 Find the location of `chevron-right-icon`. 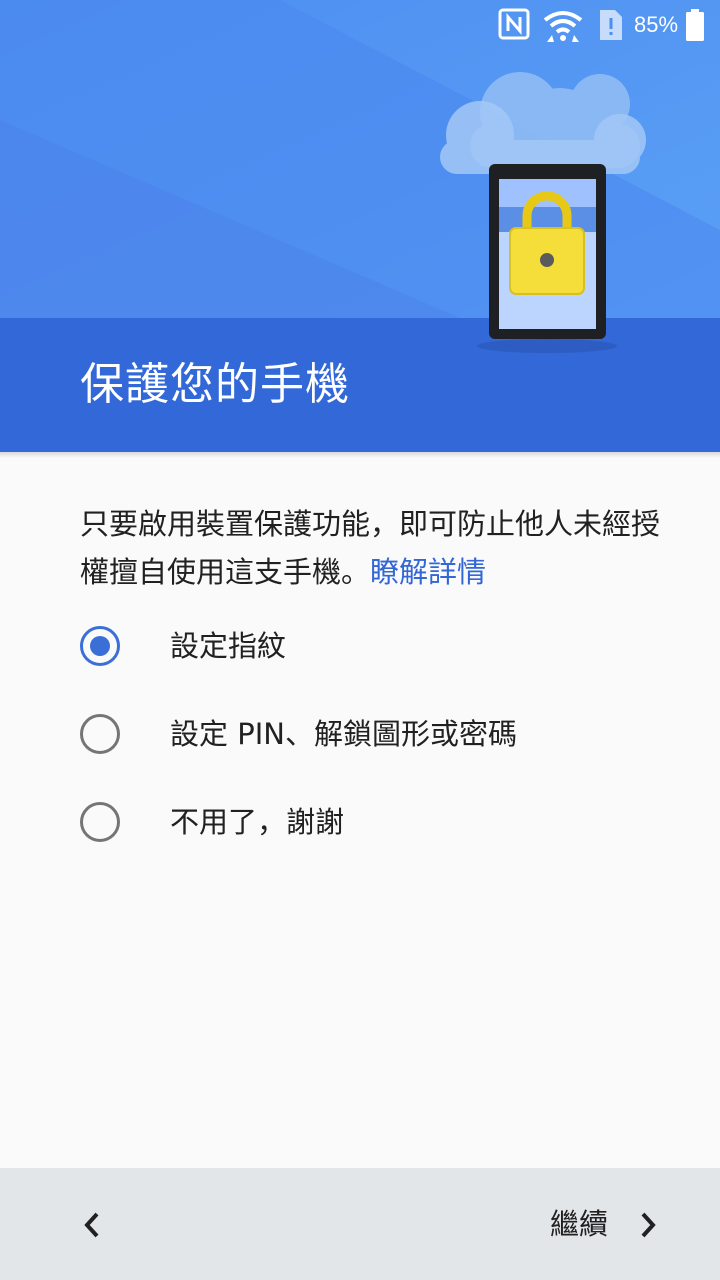

chevron-right-icon is located at coordinates (648, 1225).